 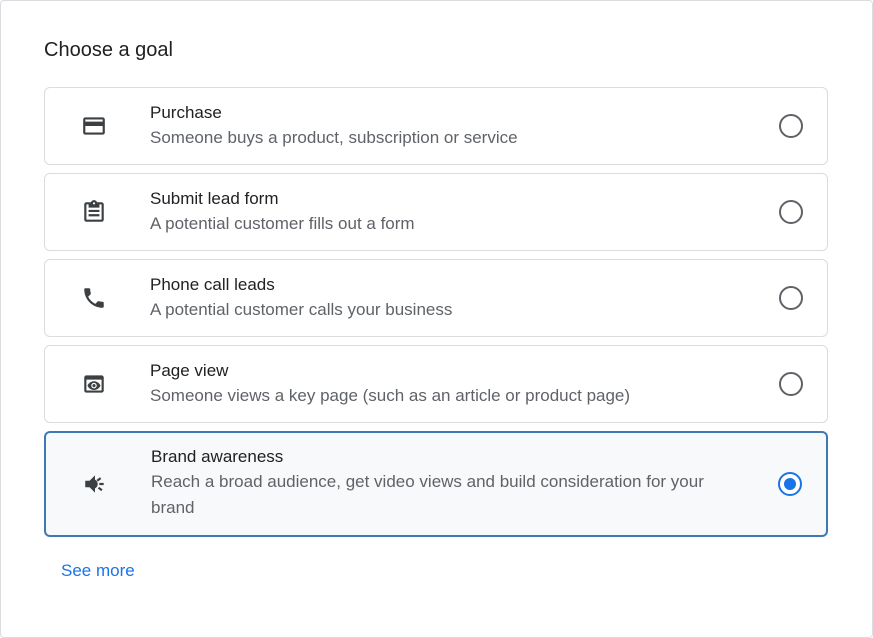 What do you see at coordinates (94, 298) in the screenshot?
I see `phone-icon` at bounding box center [94, 298].